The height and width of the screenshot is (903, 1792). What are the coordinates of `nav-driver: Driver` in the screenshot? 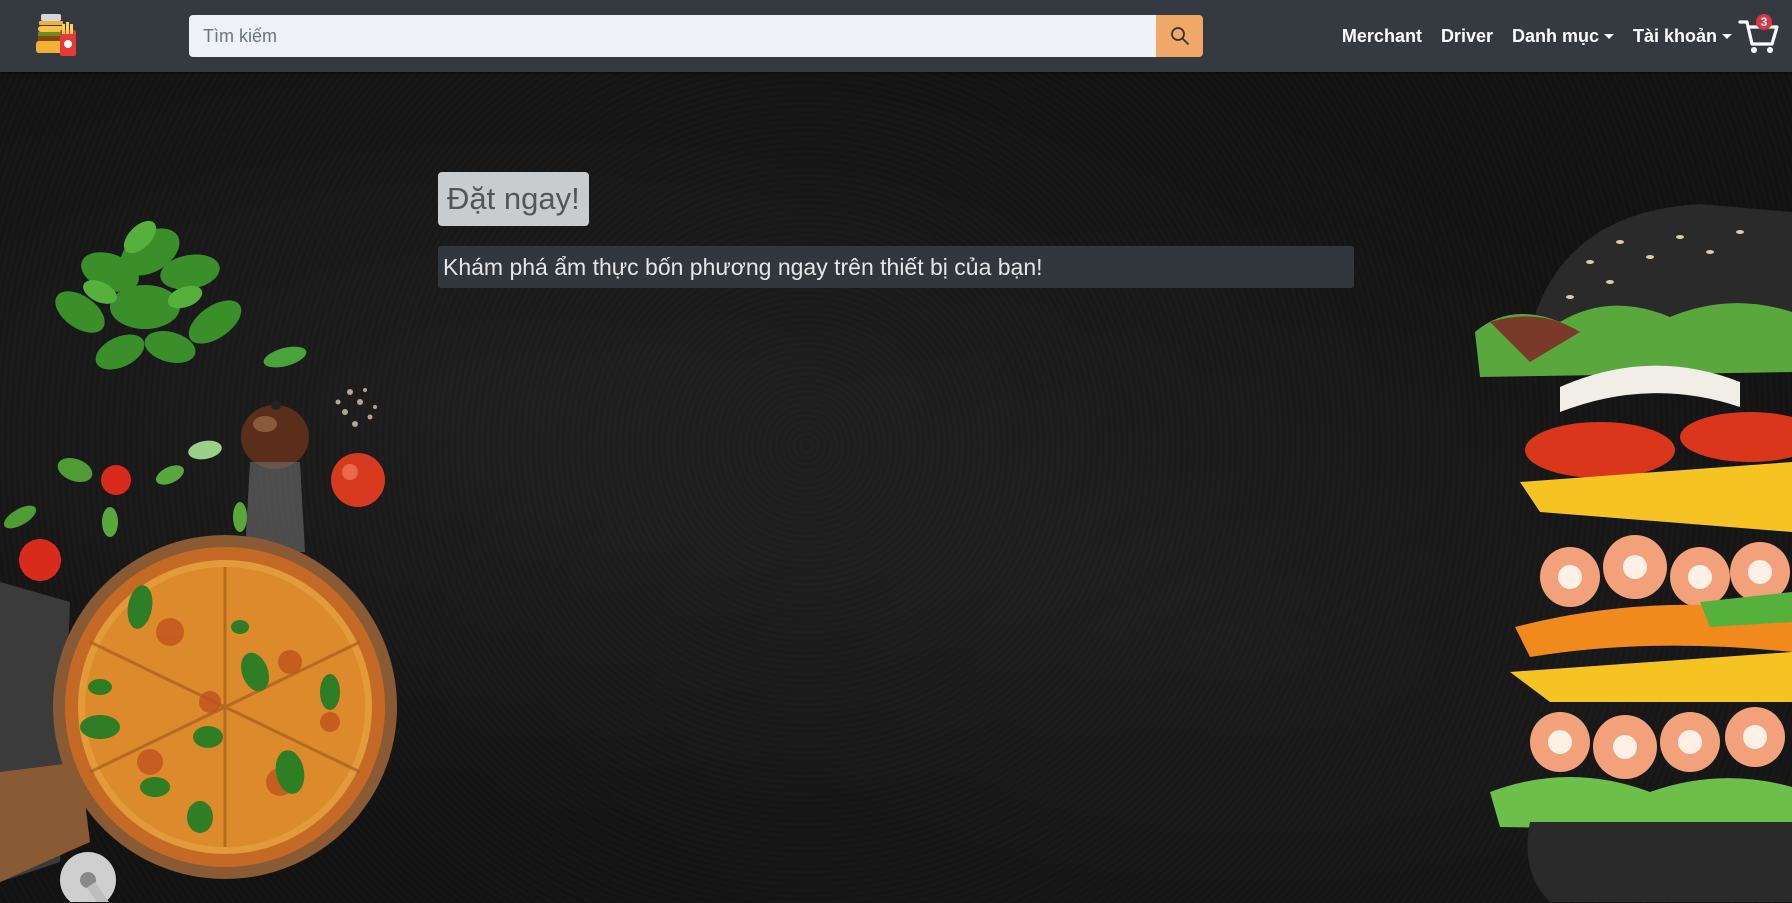 It's located at (1467, 36).